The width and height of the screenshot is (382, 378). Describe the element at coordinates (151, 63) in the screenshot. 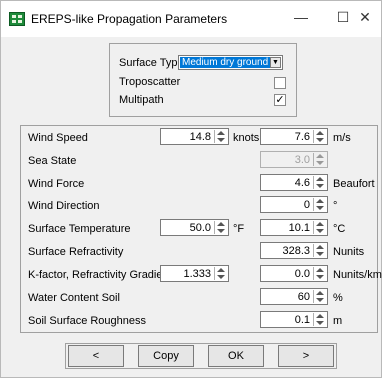

I see `surface-type-label: Surface Type` at that location.